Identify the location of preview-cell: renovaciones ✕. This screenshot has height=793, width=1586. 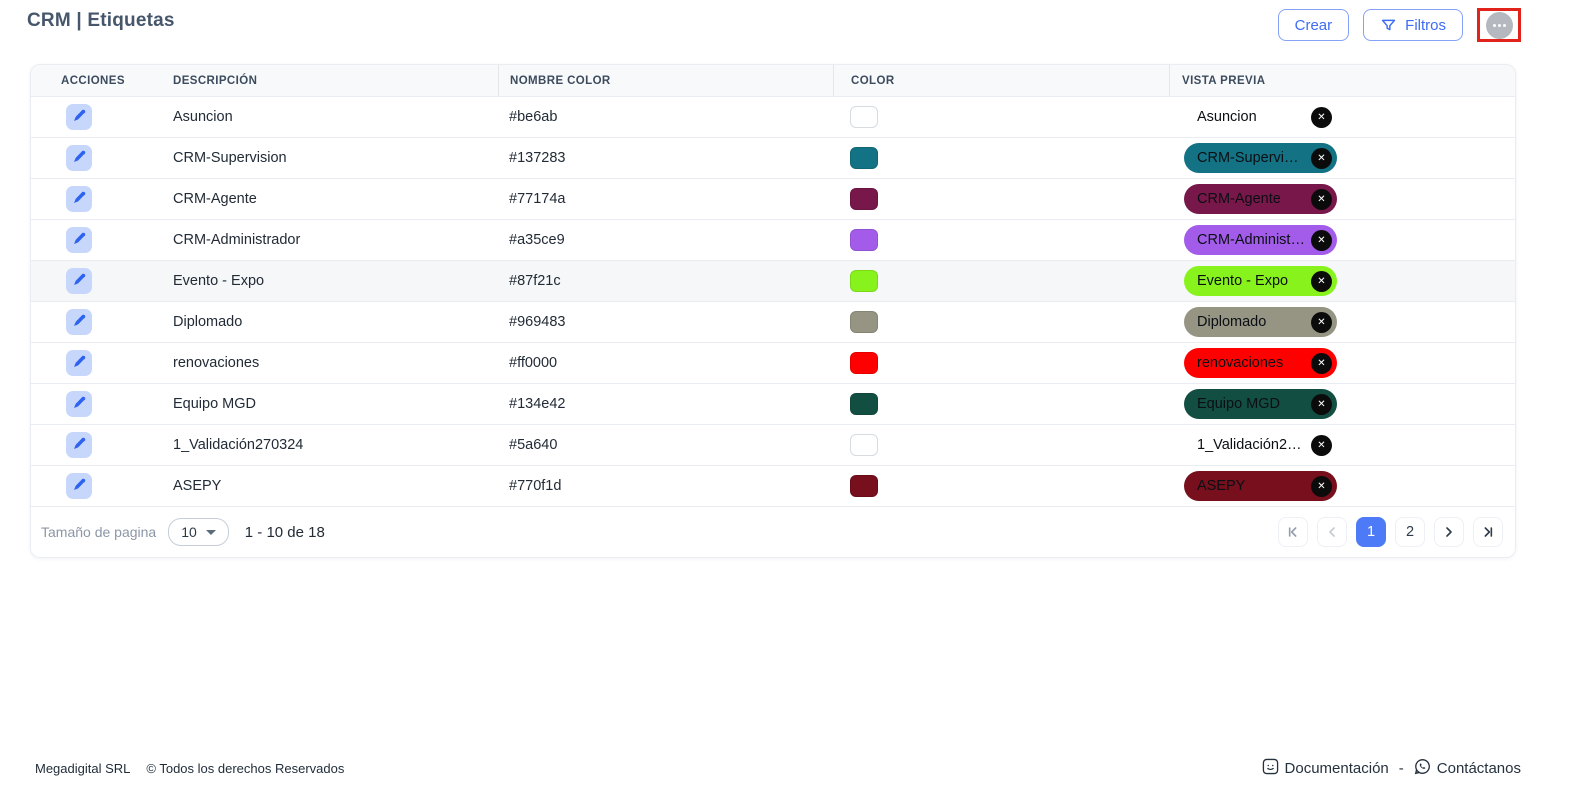
(1342, 363).